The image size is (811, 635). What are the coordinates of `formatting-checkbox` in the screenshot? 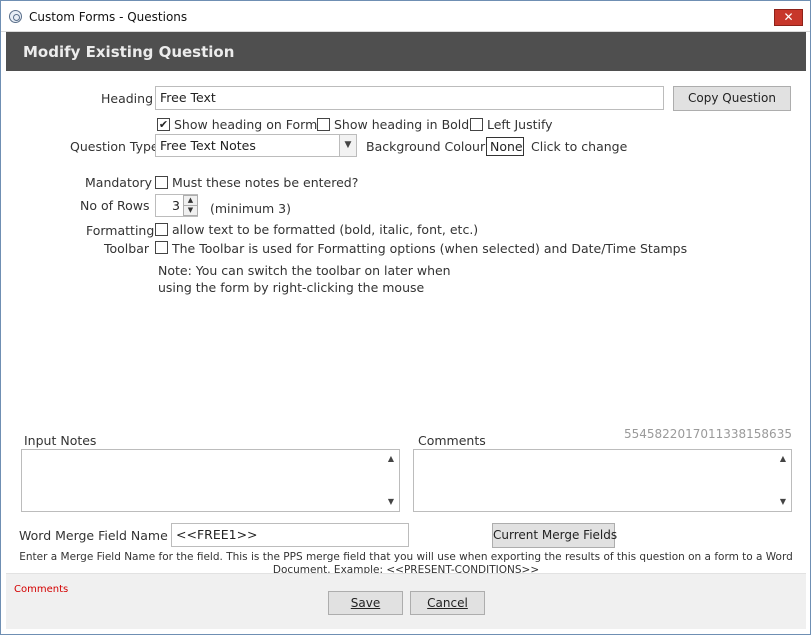 It's located at (161, 229).